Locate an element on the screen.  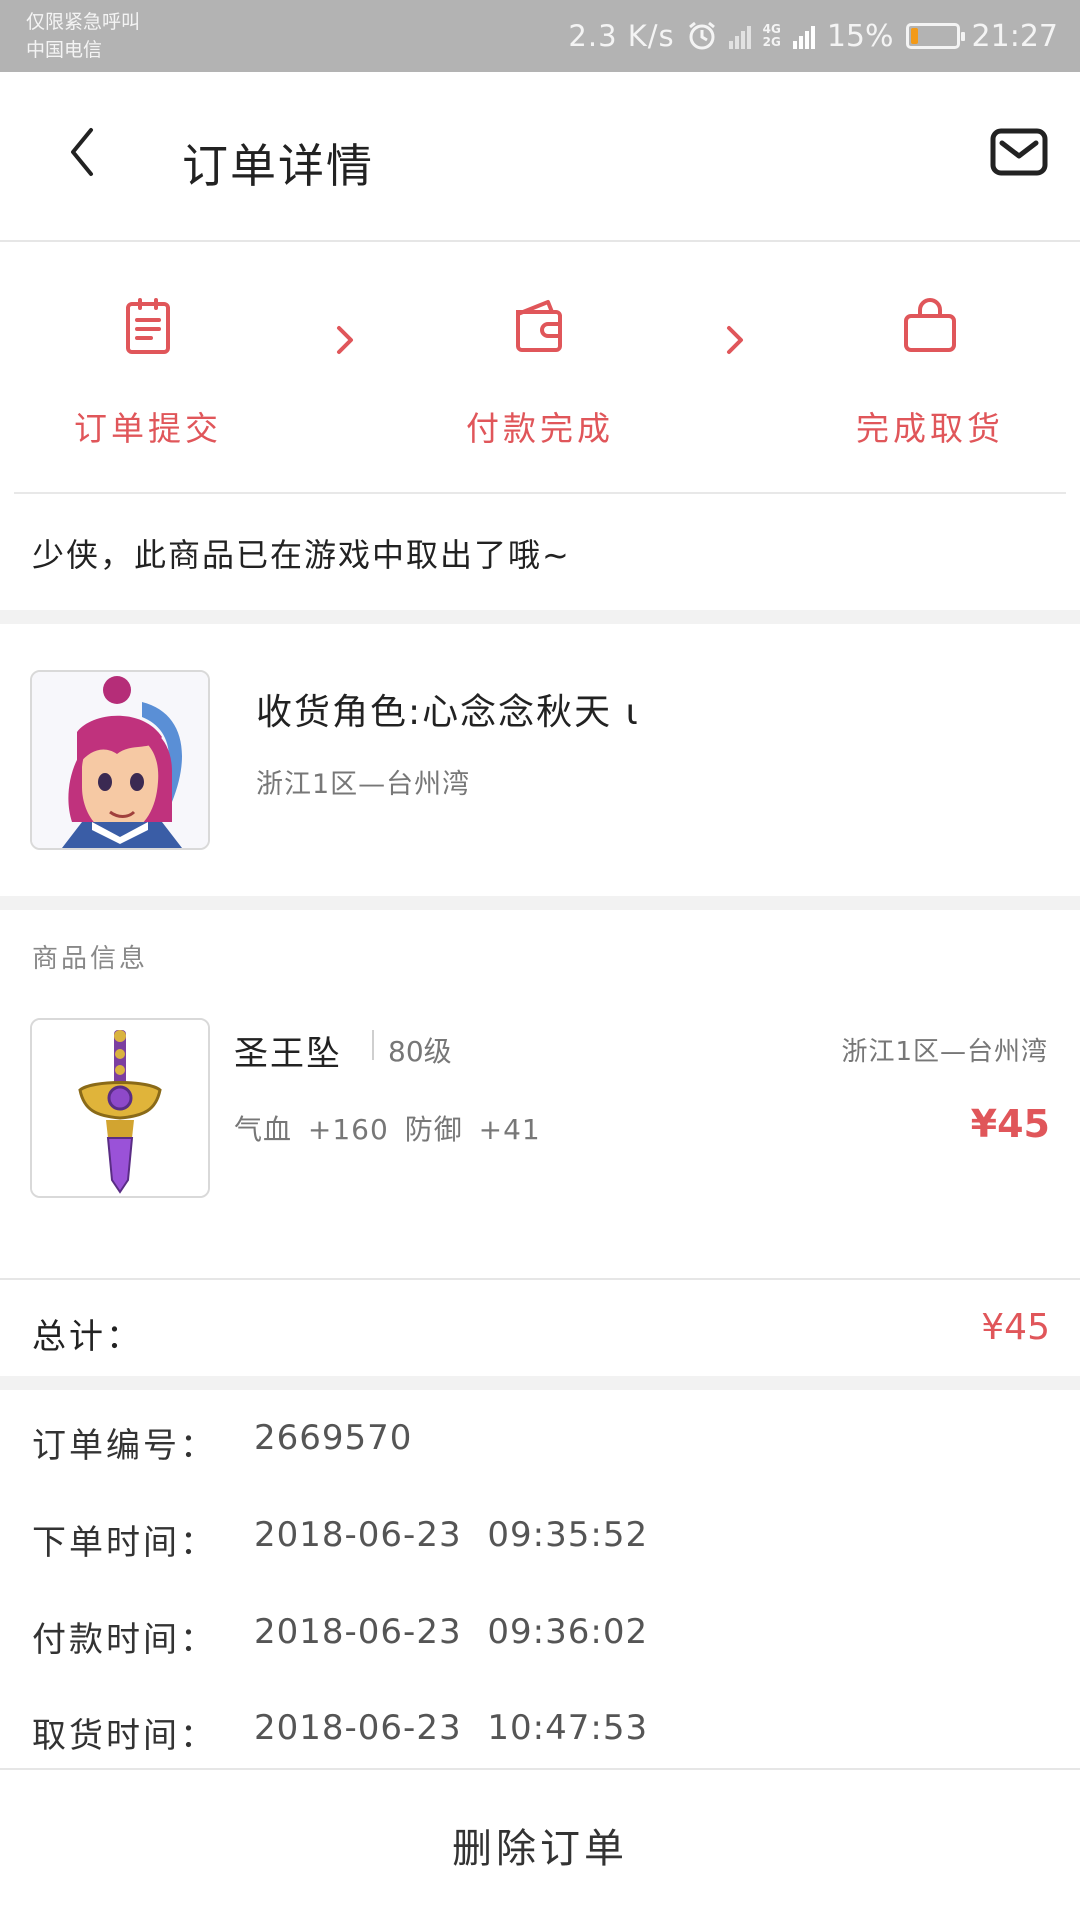
pickup-time-value: 2018-06-23 10:47:53 is located at coordinates (451, 1728).